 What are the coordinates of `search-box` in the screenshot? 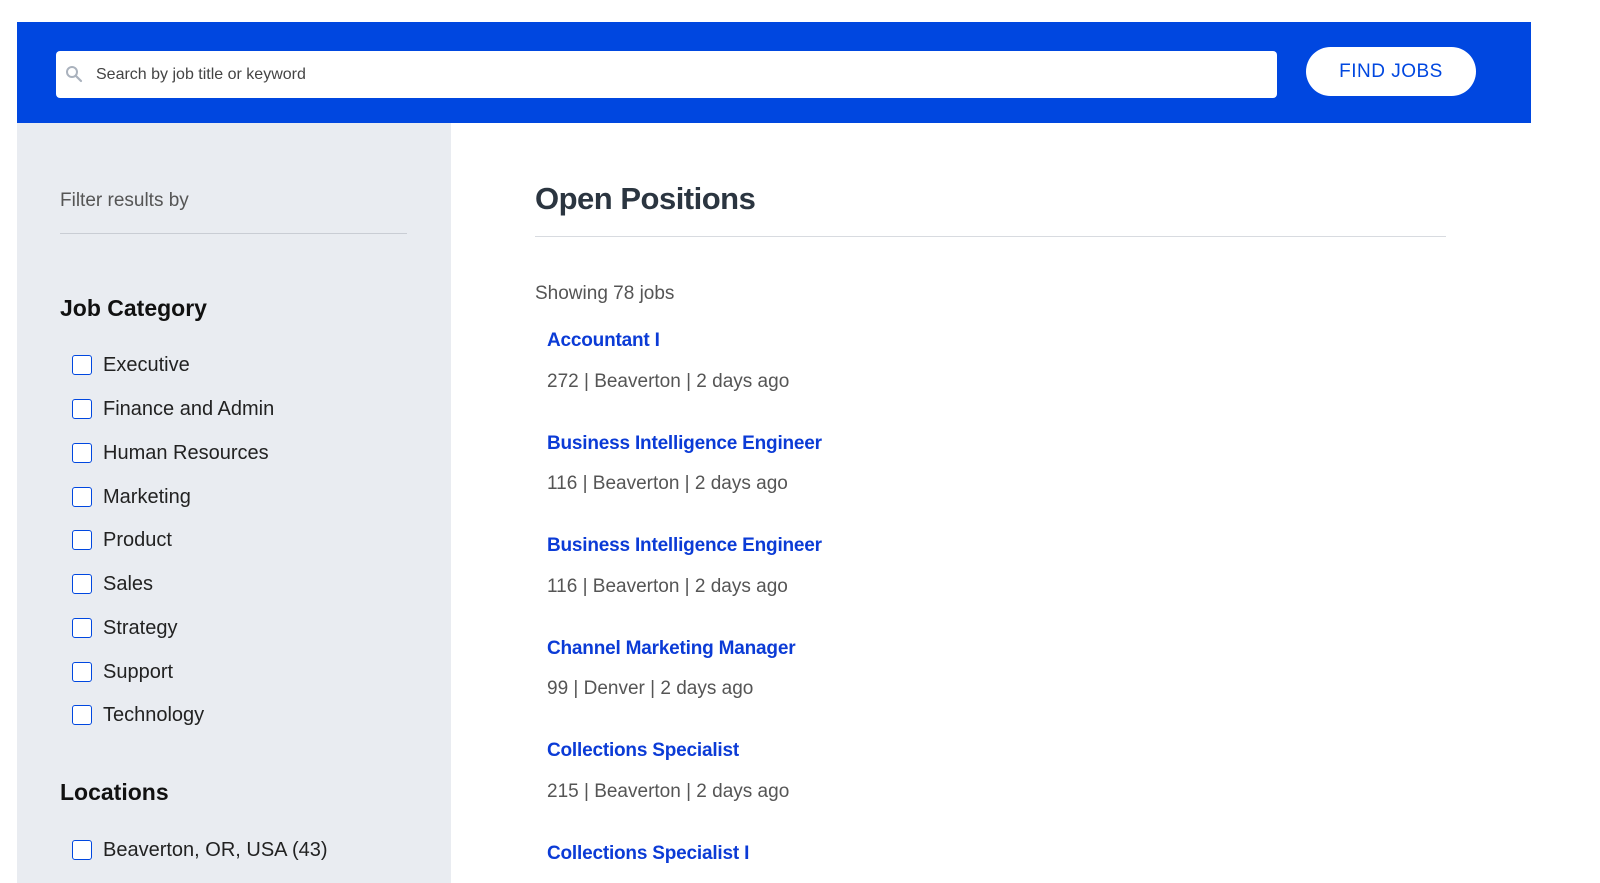 It's located at (666, 74).